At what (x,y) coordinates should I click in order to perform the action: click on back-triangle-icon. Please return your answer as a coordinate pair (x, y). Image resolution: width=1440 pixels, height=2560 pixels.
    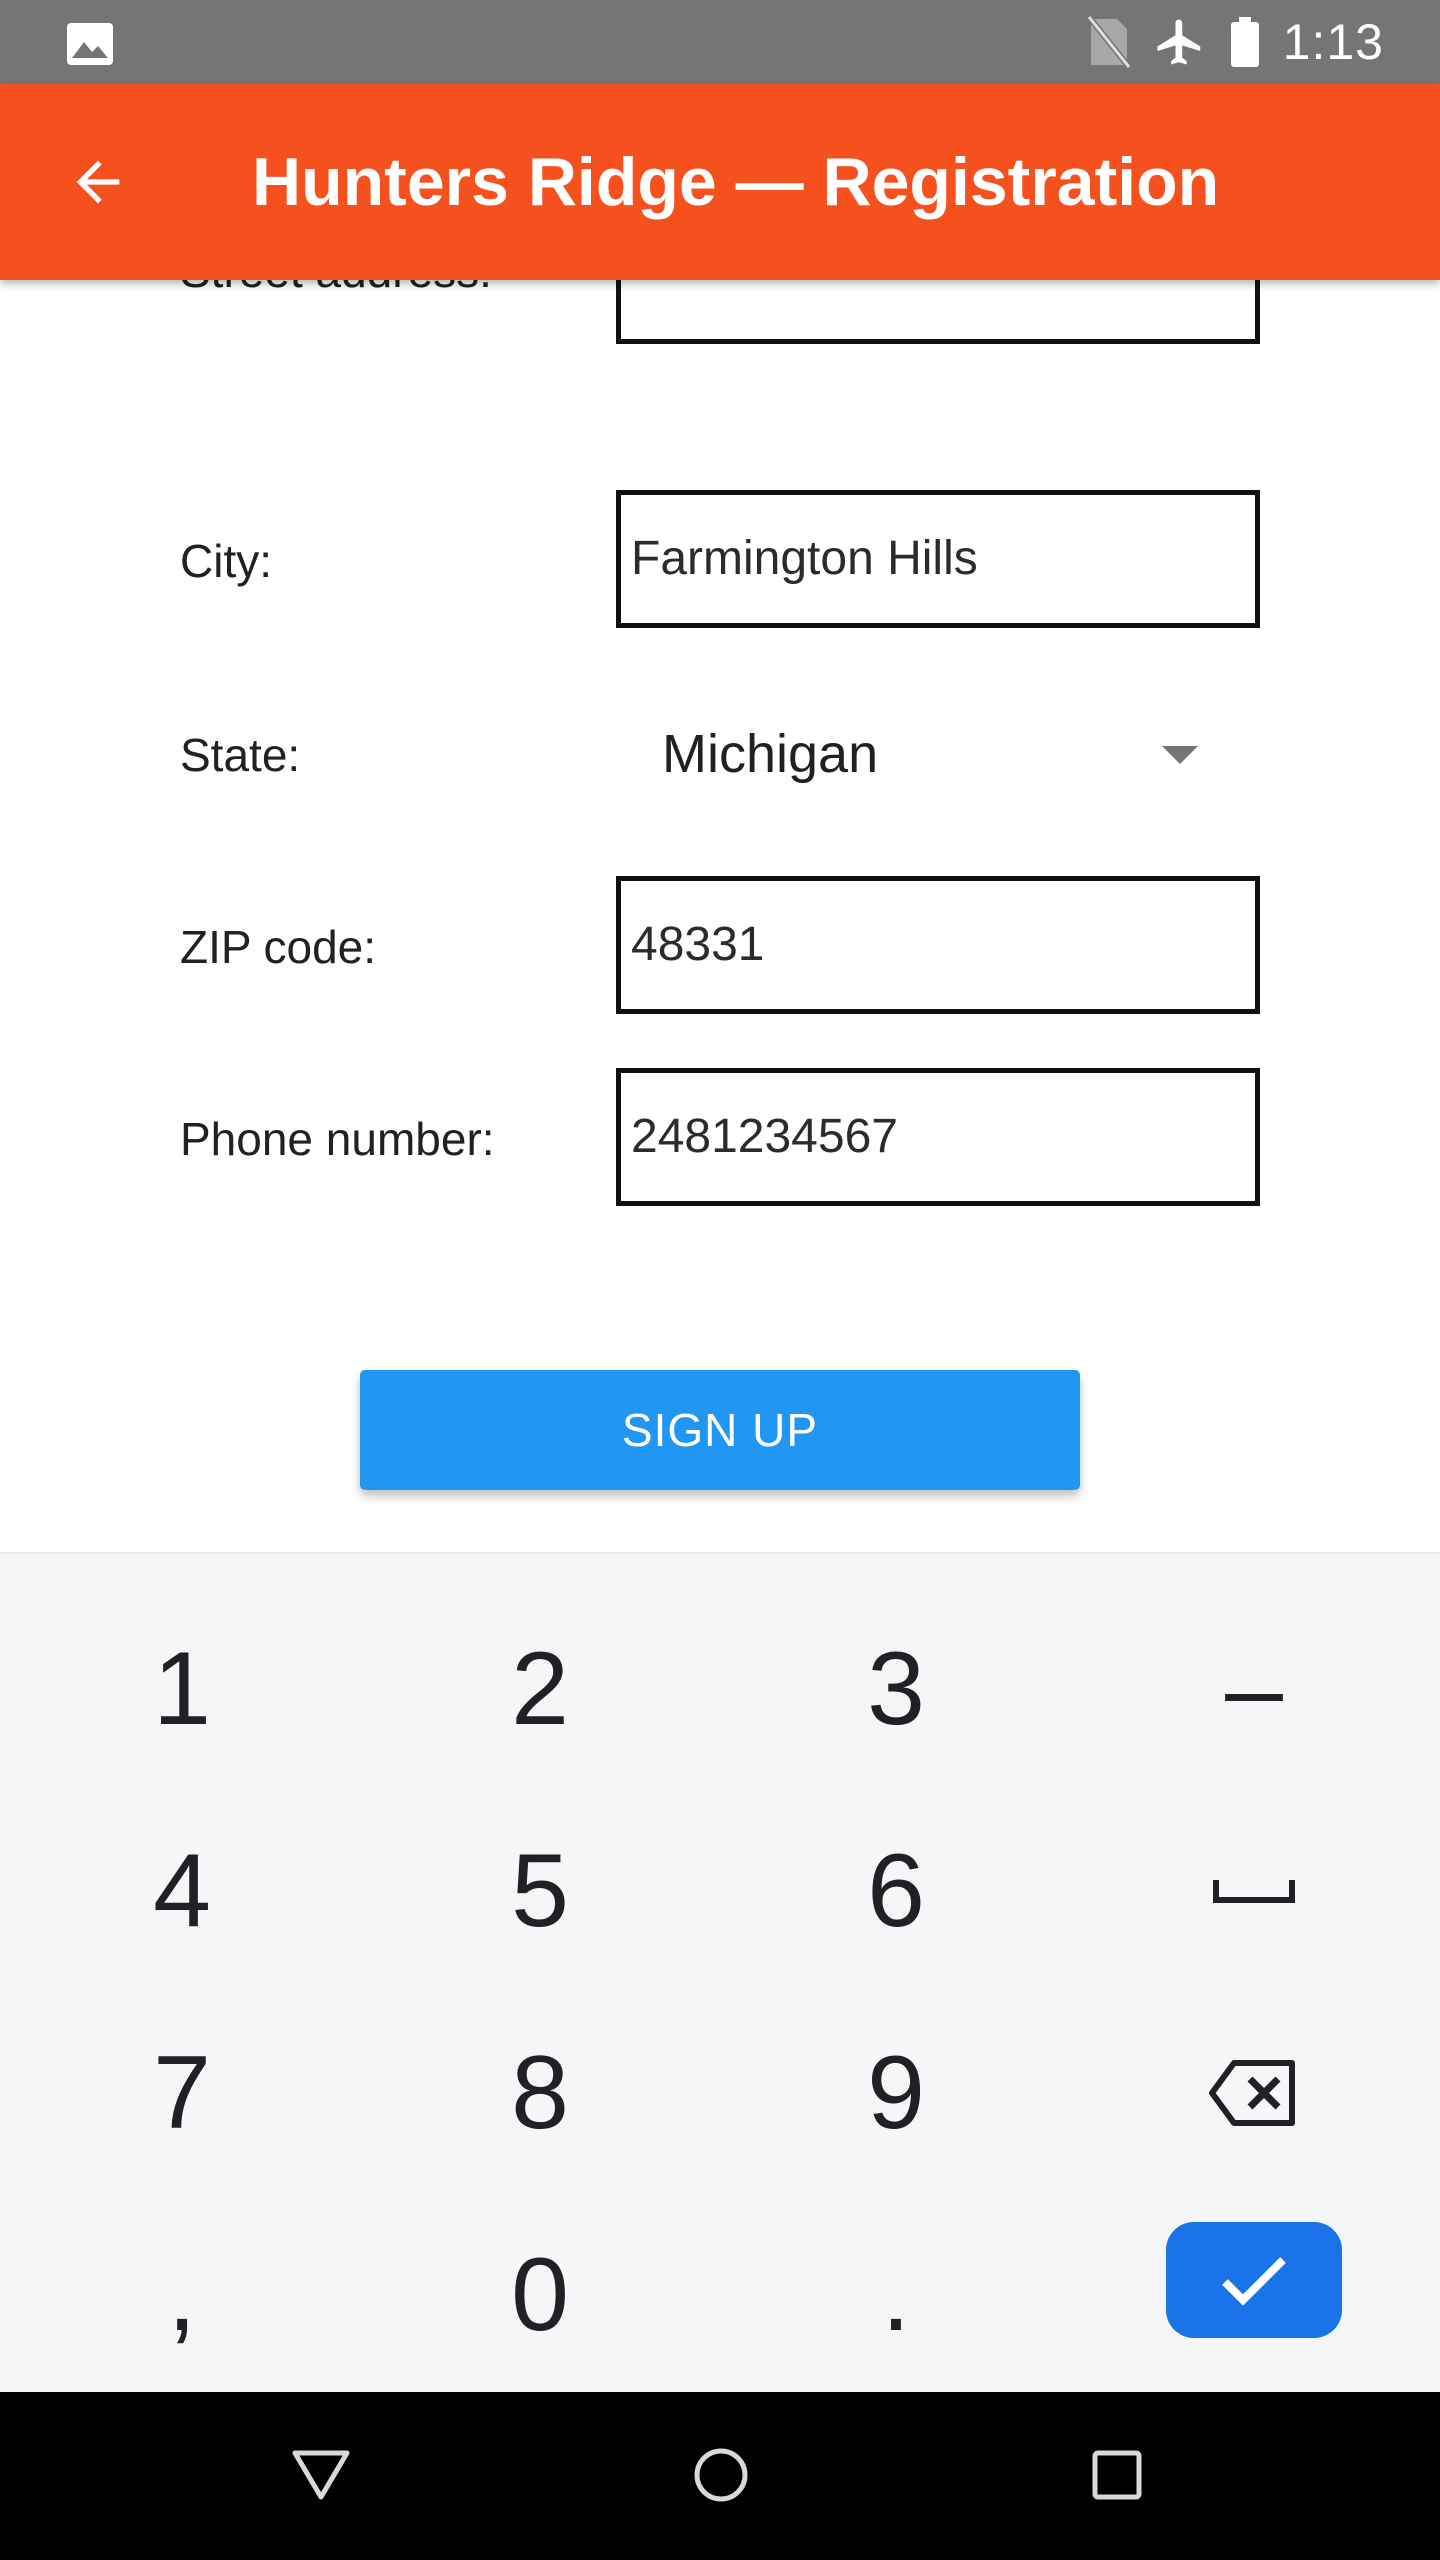
    Looking at the image, I should click on (321, 2475).